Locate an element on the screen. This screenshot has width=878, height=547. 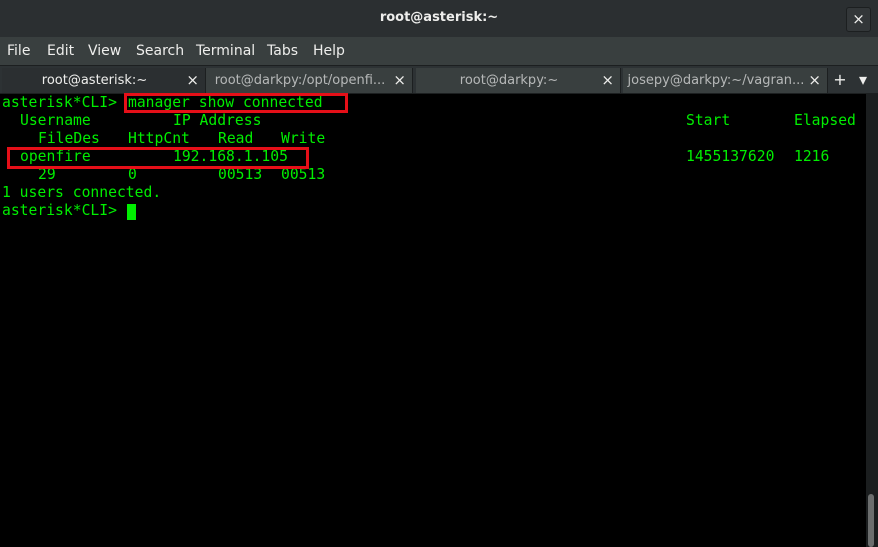
tab-root-asterisk: root@asterisk:~ × is located at coordinates (104, 80).